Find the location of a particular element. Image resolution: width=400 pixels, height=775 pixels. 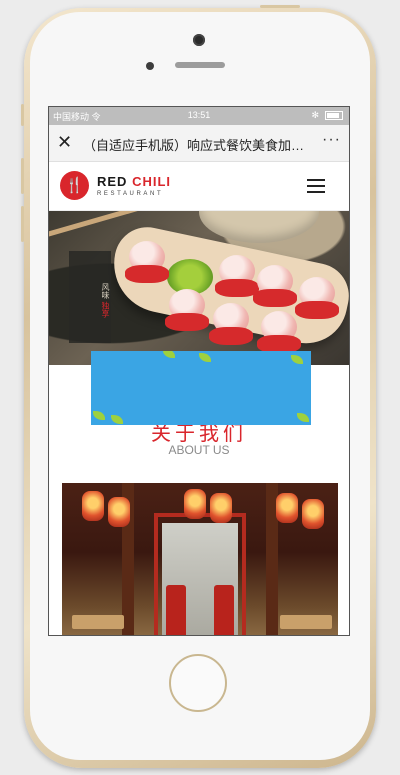

clock: 13:51 is located at coordinates (199, 115).